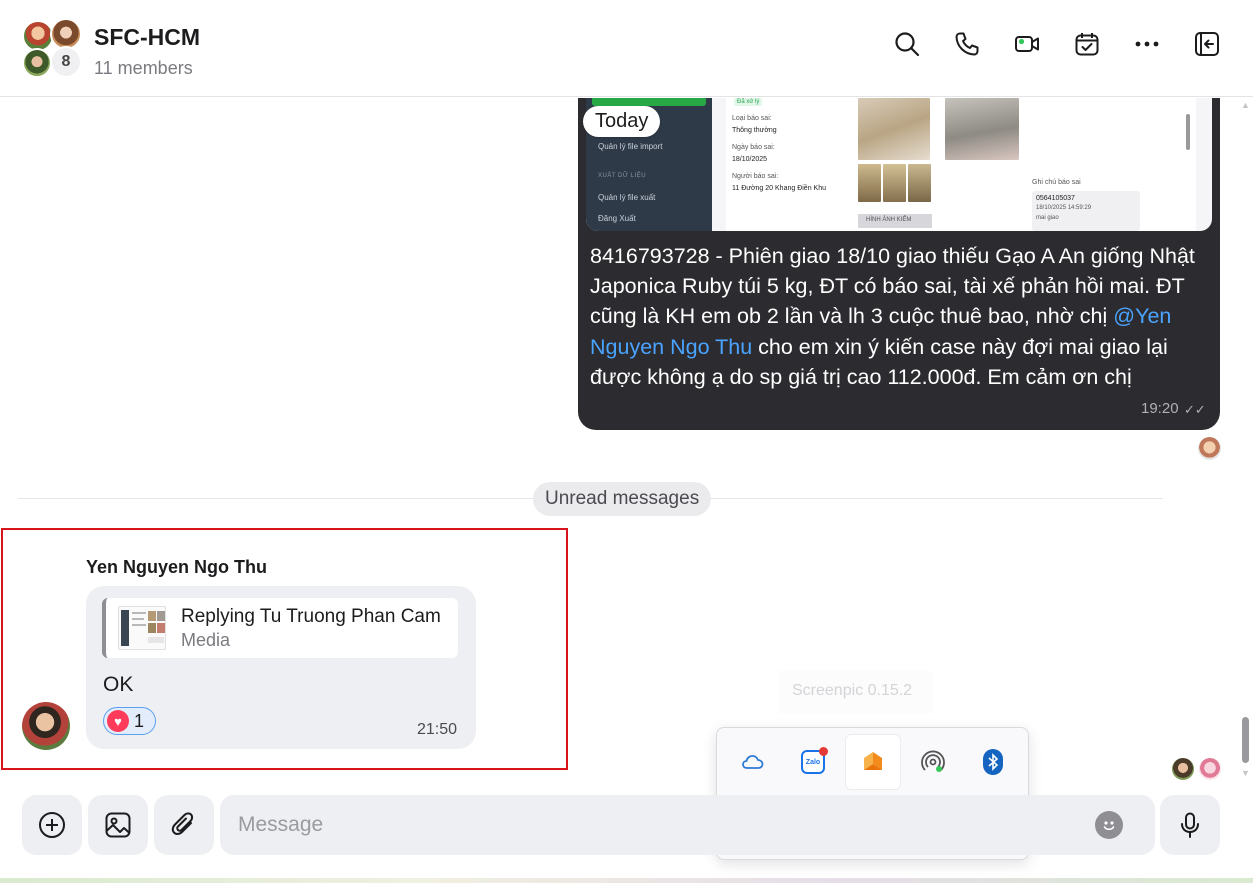  What do you see at coordinates (622, 499) in the screenshot?
I see `unread-divider: Unread messages` at bounding box center [622, 499].